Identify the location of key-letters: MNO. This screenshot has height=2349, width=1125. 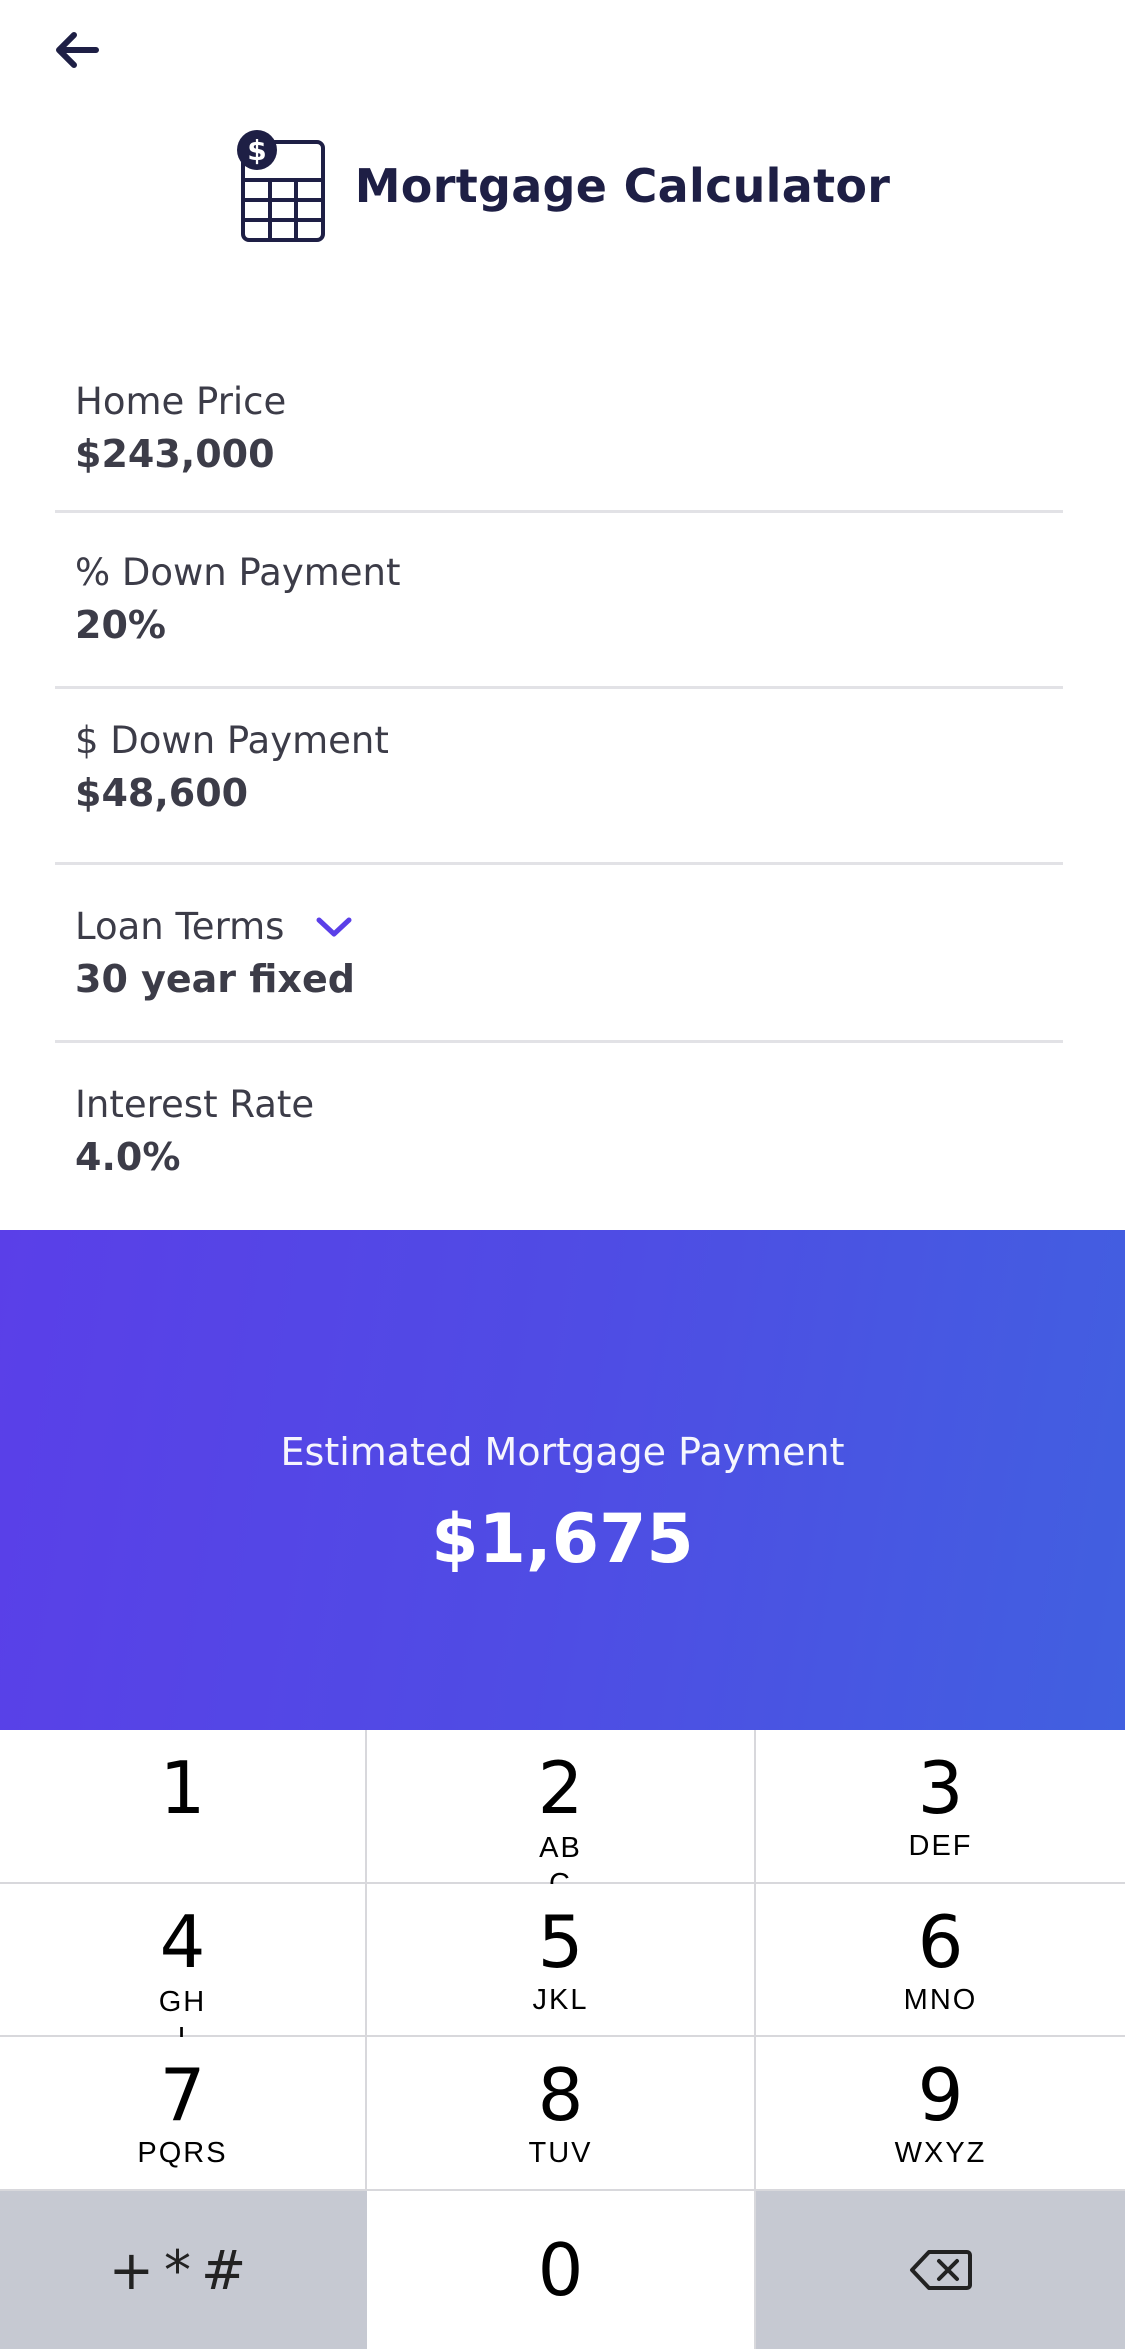
(940, 2000).